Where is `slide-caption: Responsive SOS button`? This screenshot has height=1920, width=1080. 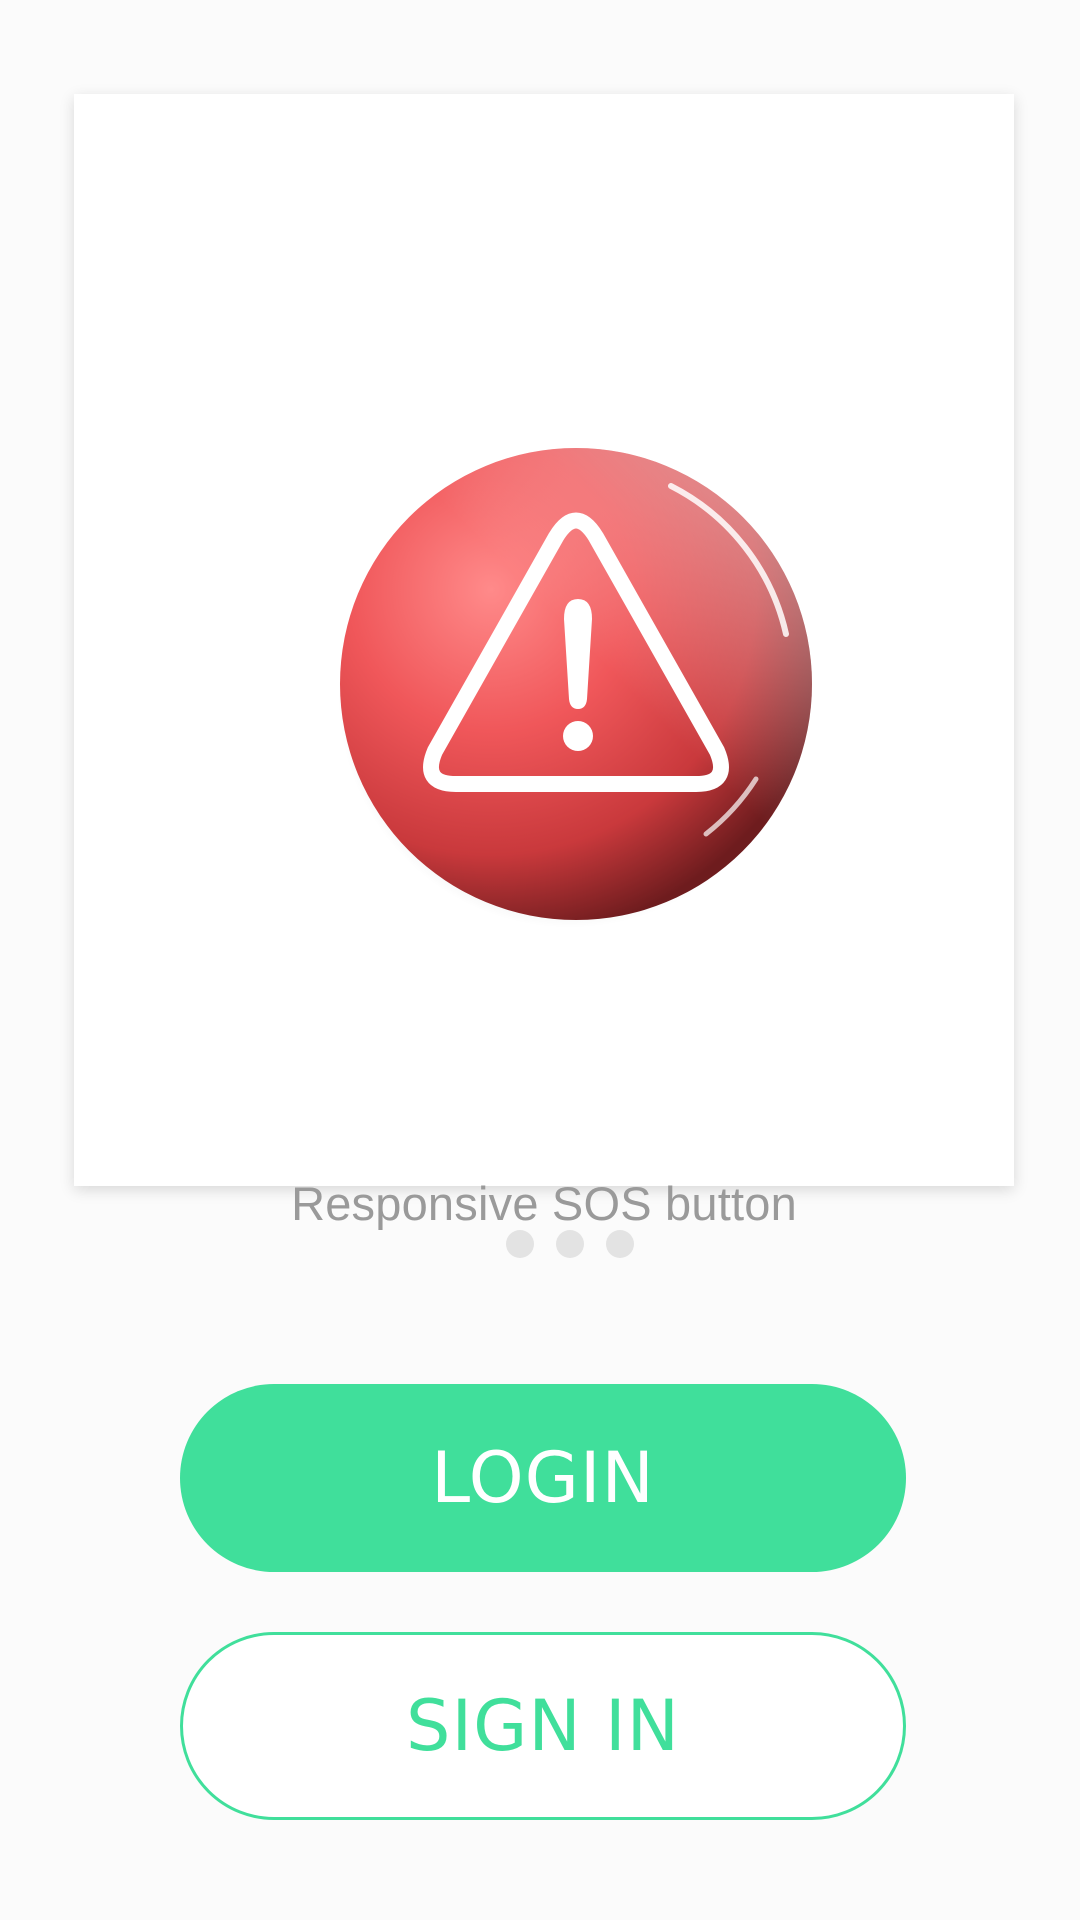
slide-caption: Responsive SOS button is located at coordinates (544, 1203).